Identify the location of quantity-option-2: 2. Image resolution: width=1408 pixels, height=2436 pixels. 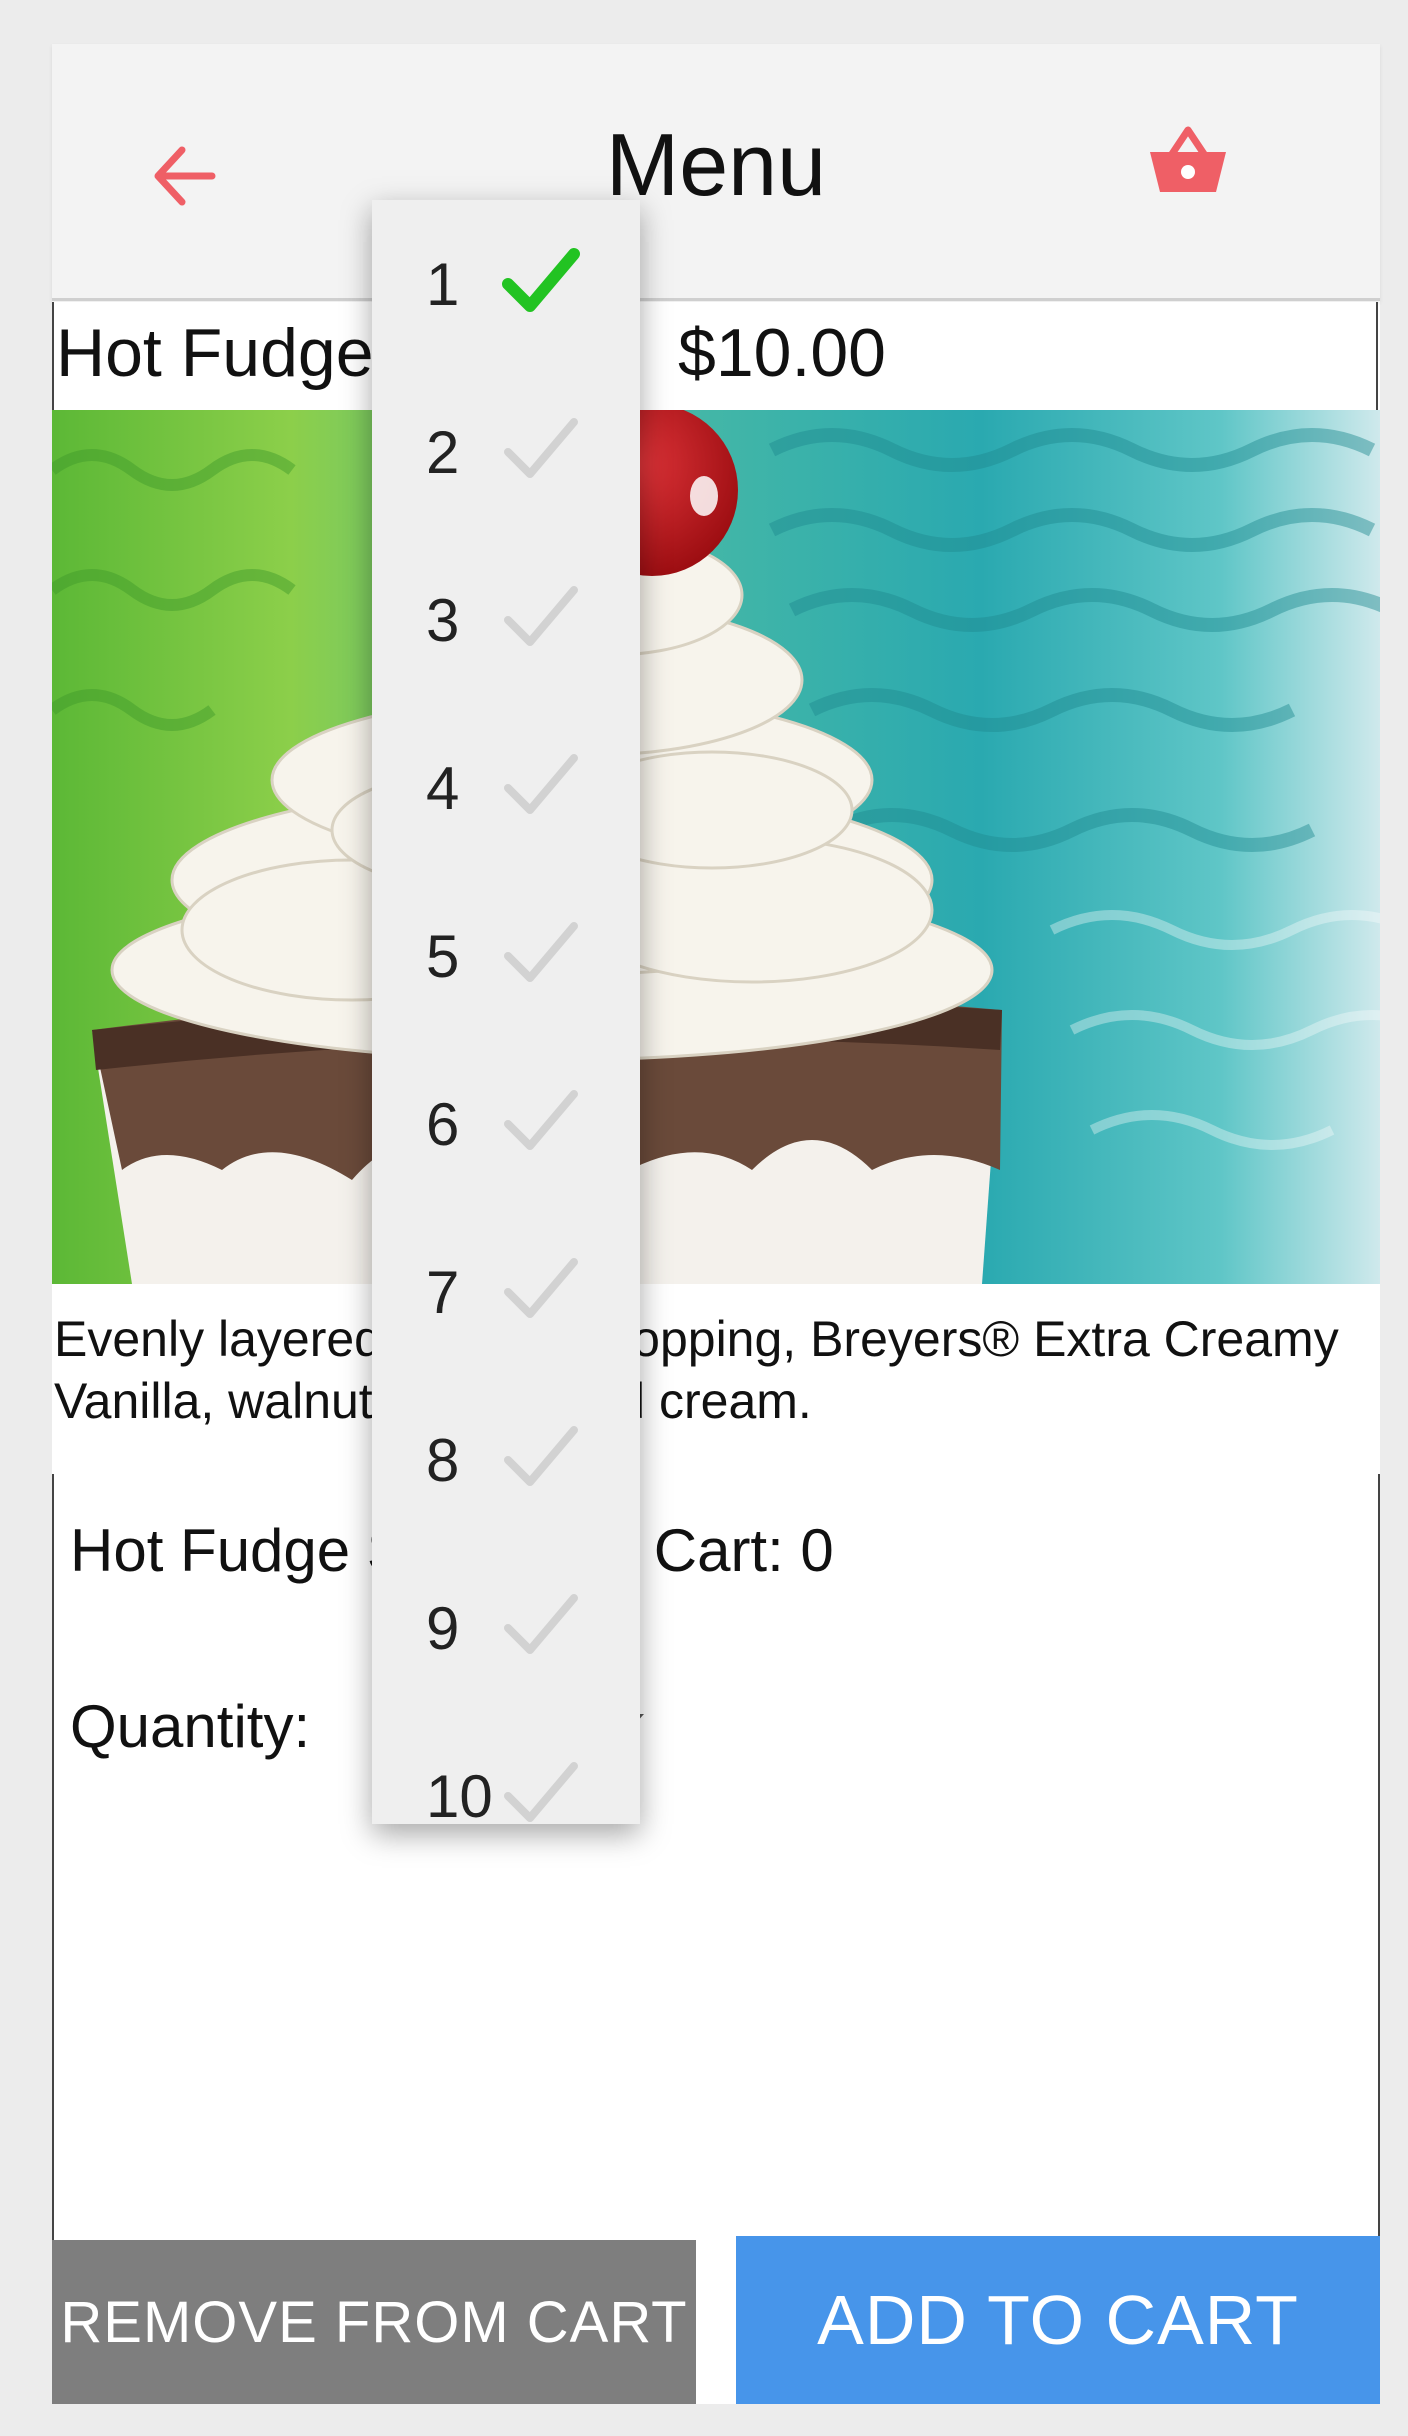
(506, 452).